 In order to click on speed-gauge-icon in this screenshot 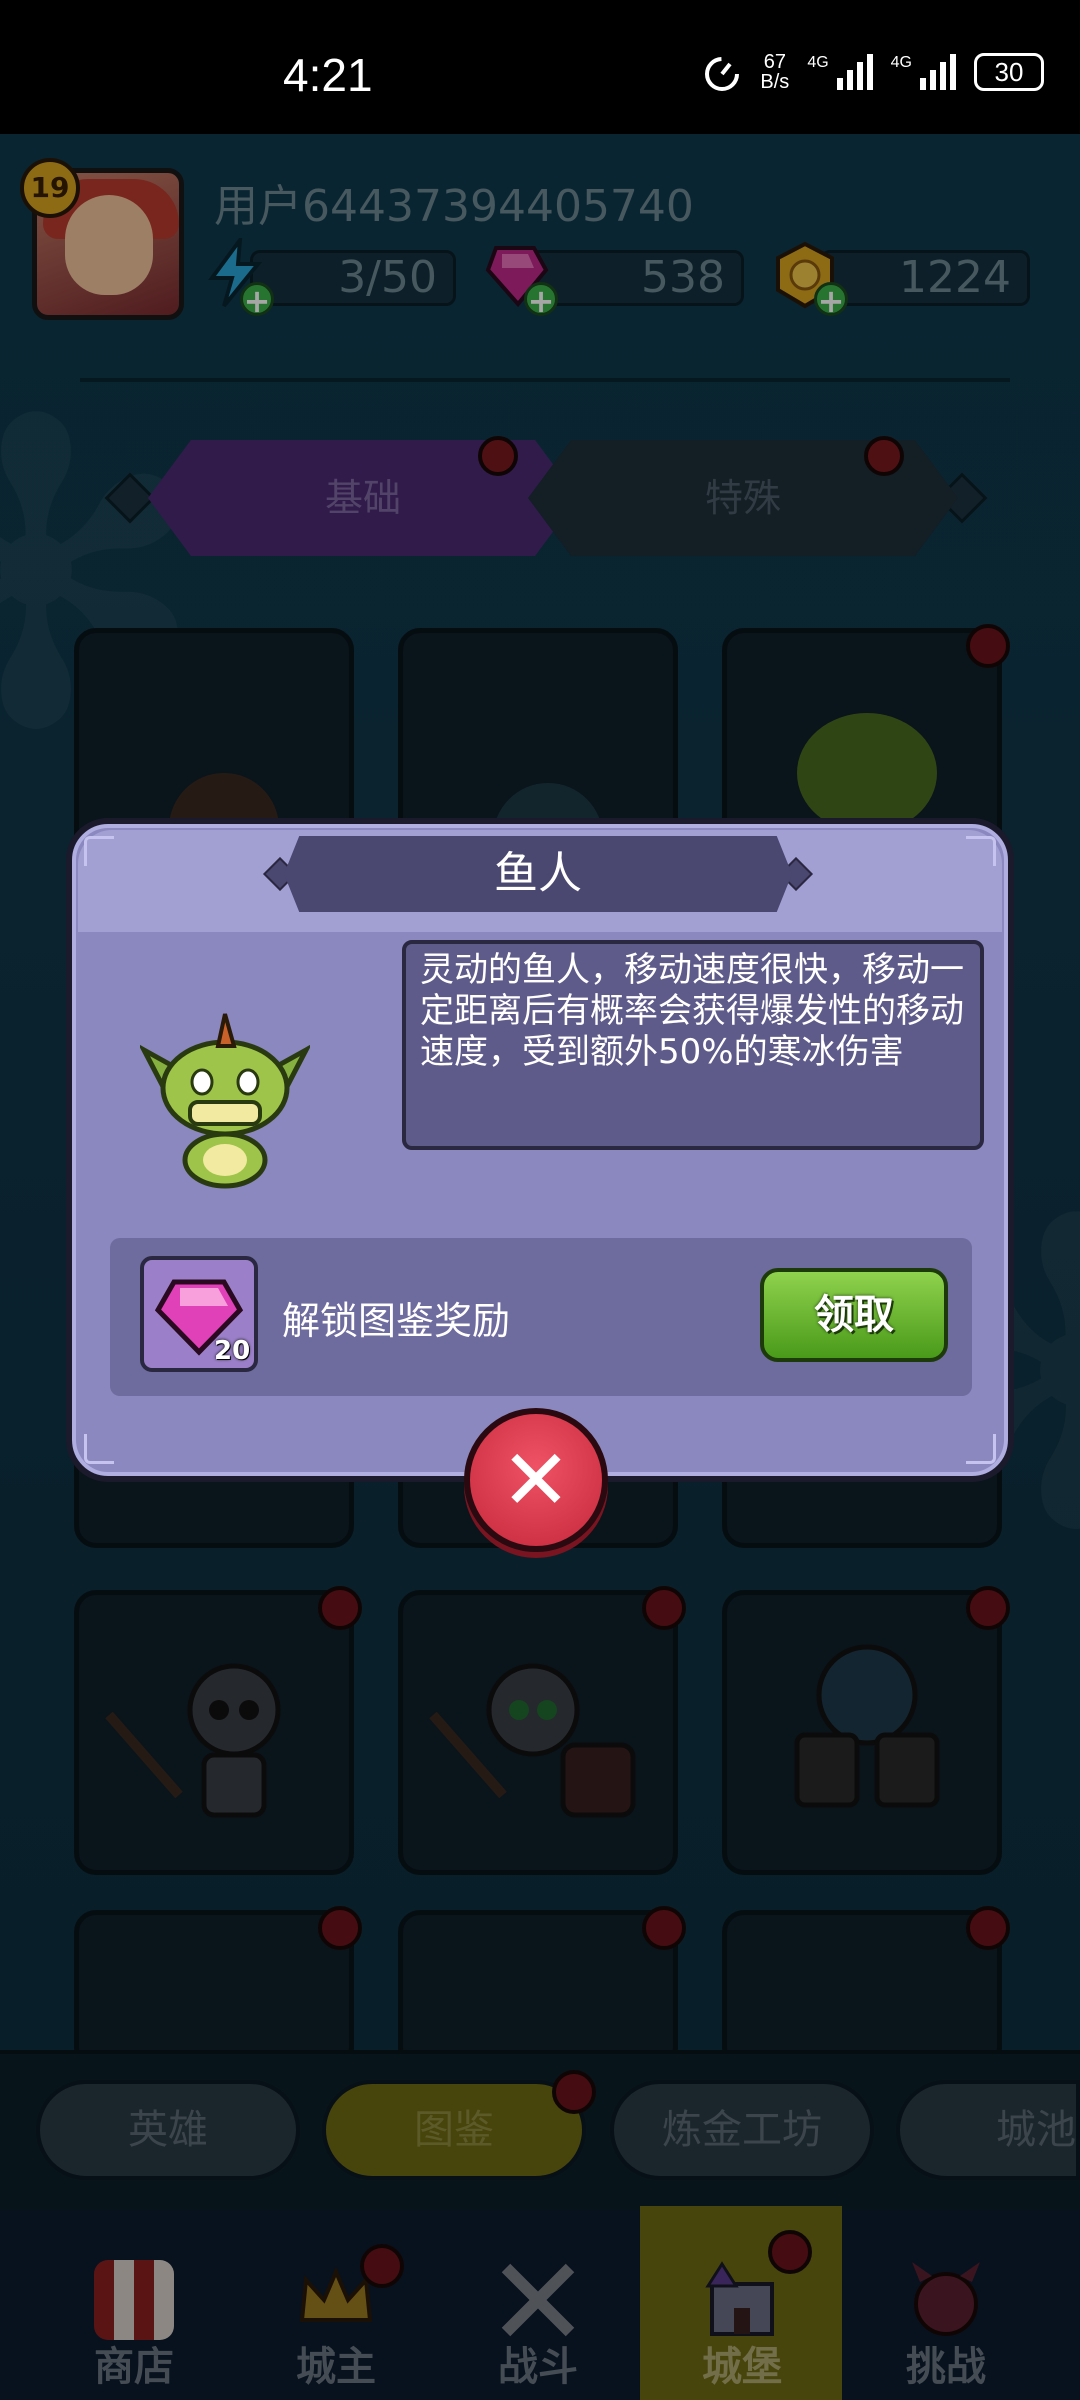, I will do `click(722, 74)`.